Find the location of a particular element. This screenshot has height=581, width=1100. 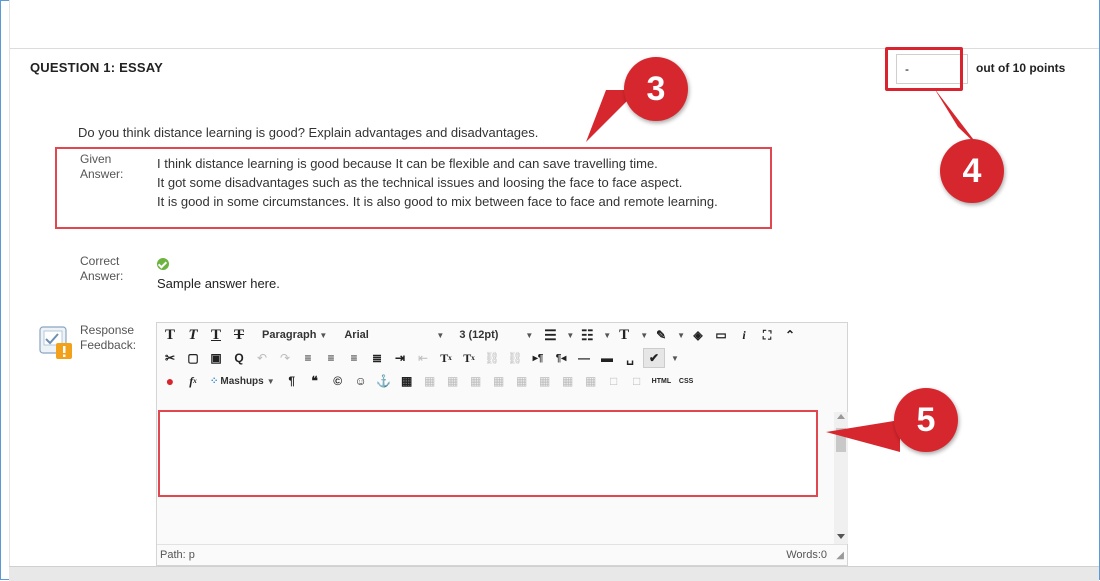

feedback-label-line1: Response is located at coordinates (107, 330).